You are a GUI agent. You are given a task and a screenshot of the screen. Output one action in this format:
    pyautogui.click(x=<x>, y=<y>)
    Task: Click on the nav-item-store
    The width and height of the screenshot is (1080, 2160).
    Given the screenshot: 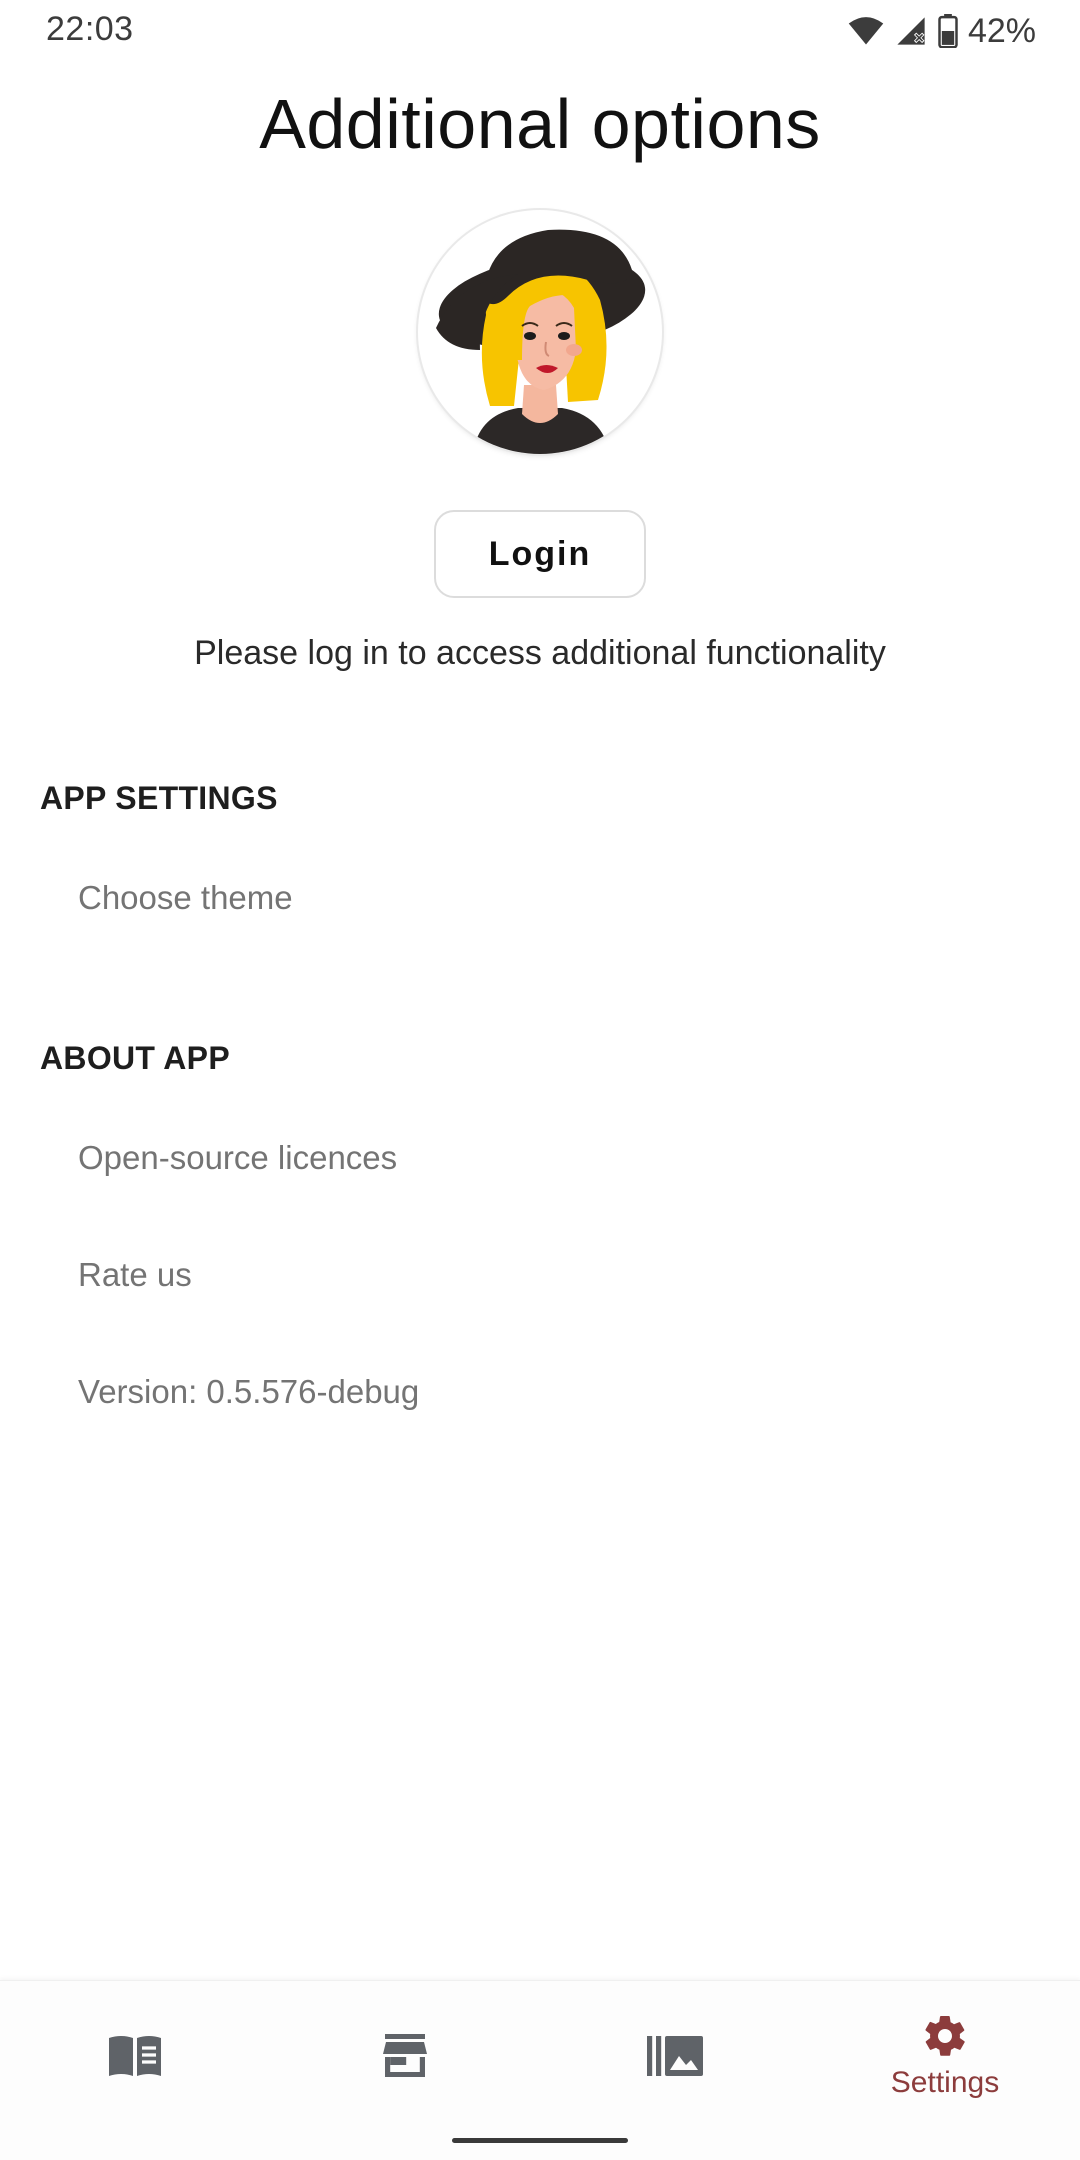 What is the action you would take?
    pyautogui.click(x=405, y=2056)
    